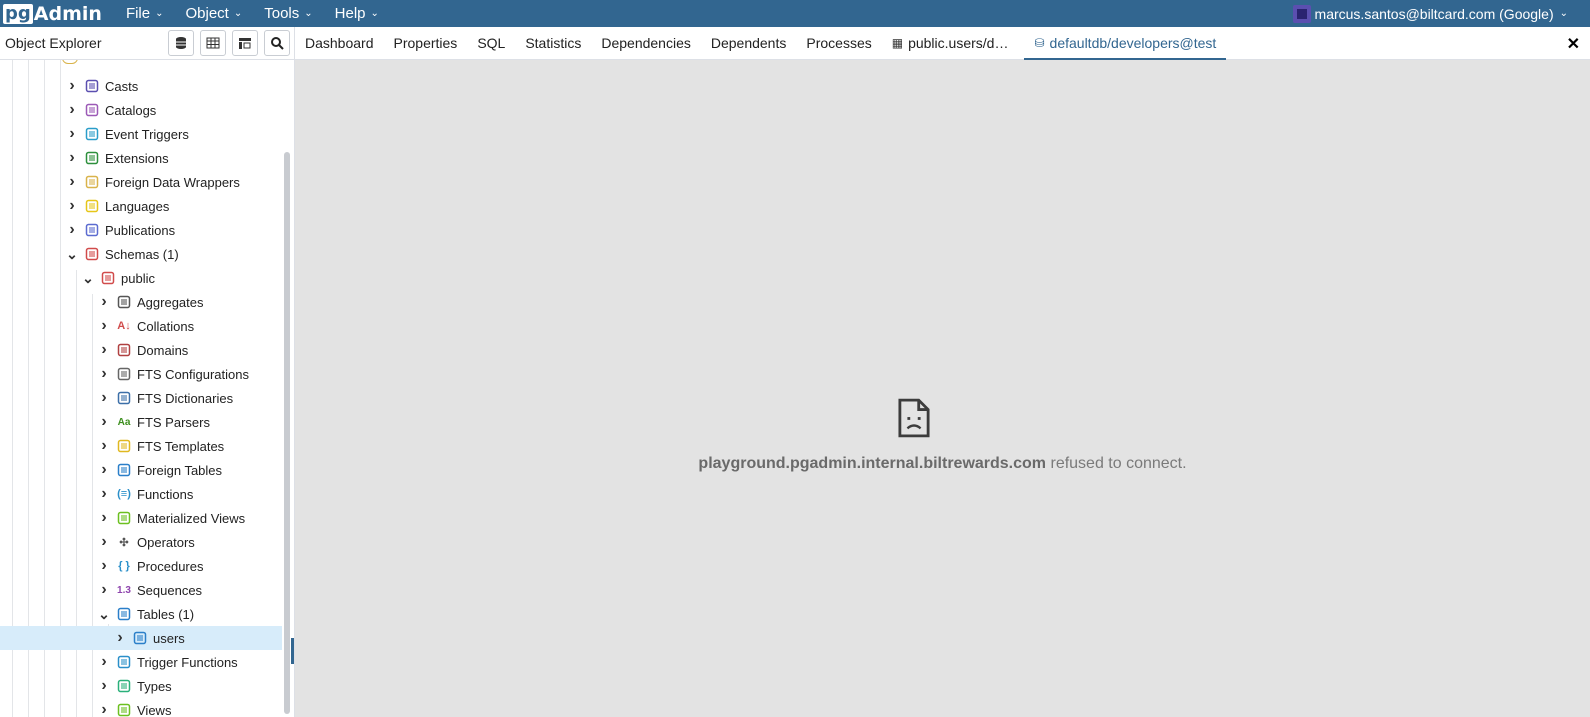  What do you see at coordinates (287, 433) in the screenshot?
I see `tree-scrollbar` at bounding box center [287, 433].